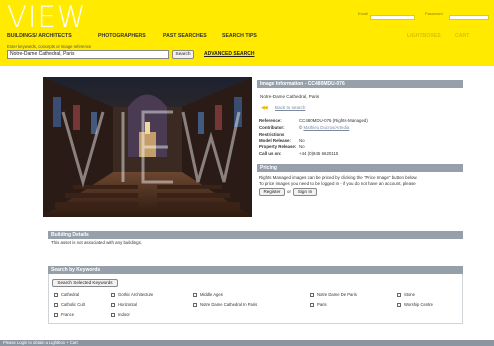  I want to click on site-logo: VIEW, so click(46, 17).